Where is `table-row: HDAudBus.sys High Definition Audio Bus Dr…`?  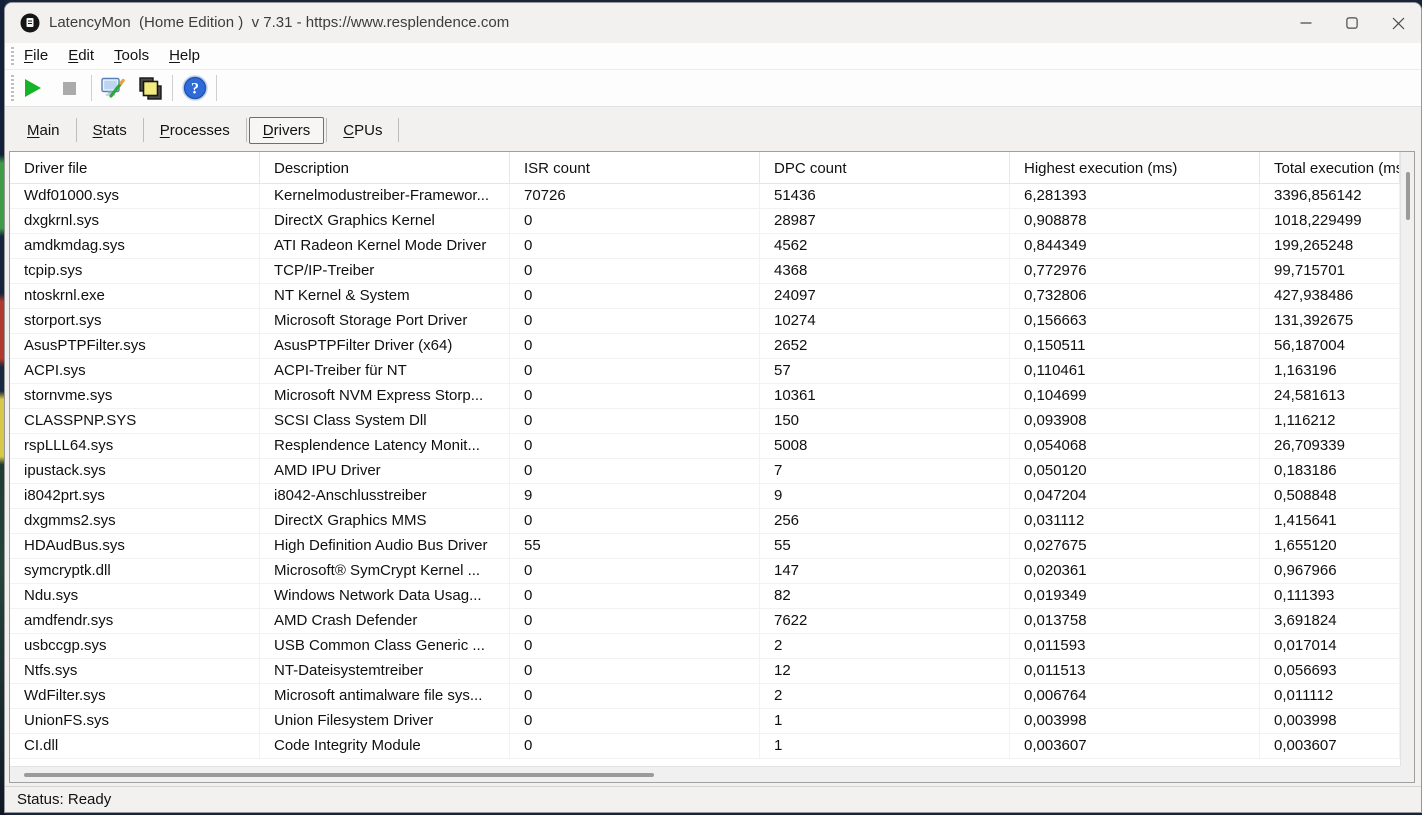 table-row: HDAudBus.sys High Definition Audio Bus Dr… is located at coordinates (705, 546).